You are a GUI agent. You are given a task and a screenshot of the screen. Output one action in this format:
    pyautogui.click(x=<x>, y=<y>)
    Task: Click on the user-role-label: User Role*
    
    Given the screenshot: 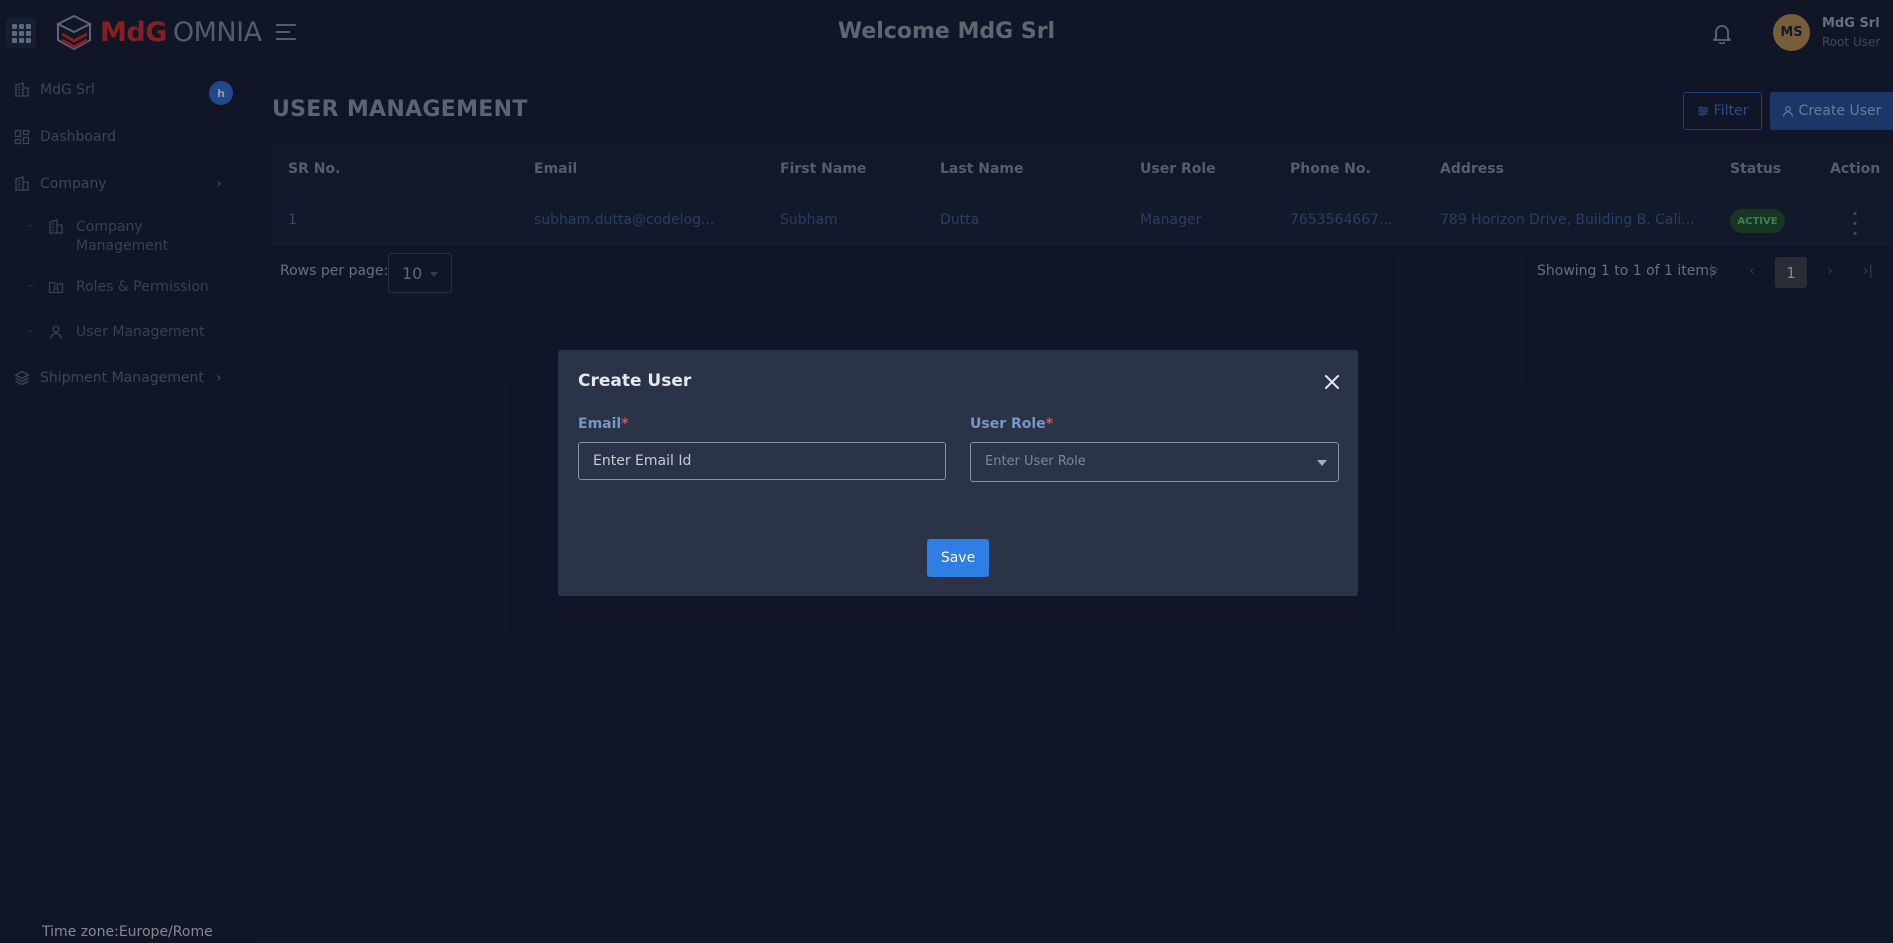 What is the action you would take?
    pyautogui.click(x=1011, y=424)
    